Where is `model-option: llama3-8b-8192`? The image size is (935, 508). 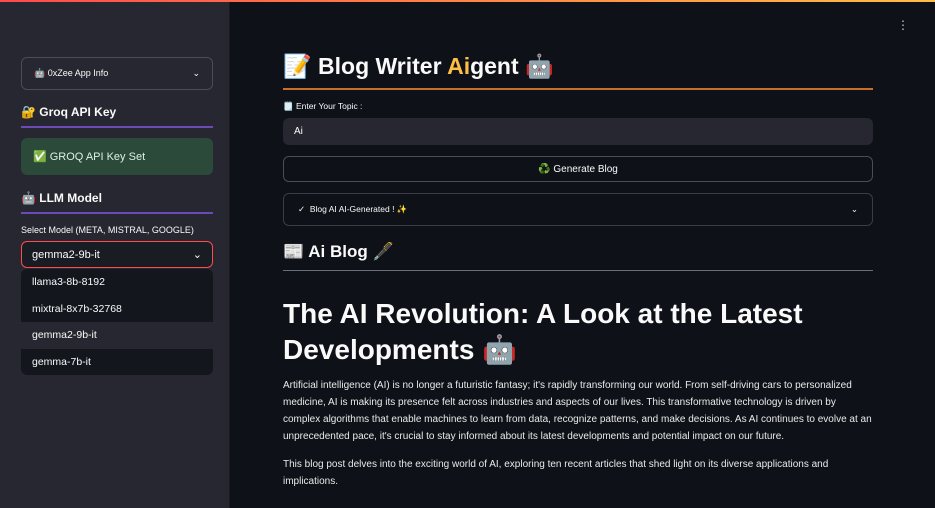 model-option: llama3-8b-8192 is located at coordinates (117, 282).